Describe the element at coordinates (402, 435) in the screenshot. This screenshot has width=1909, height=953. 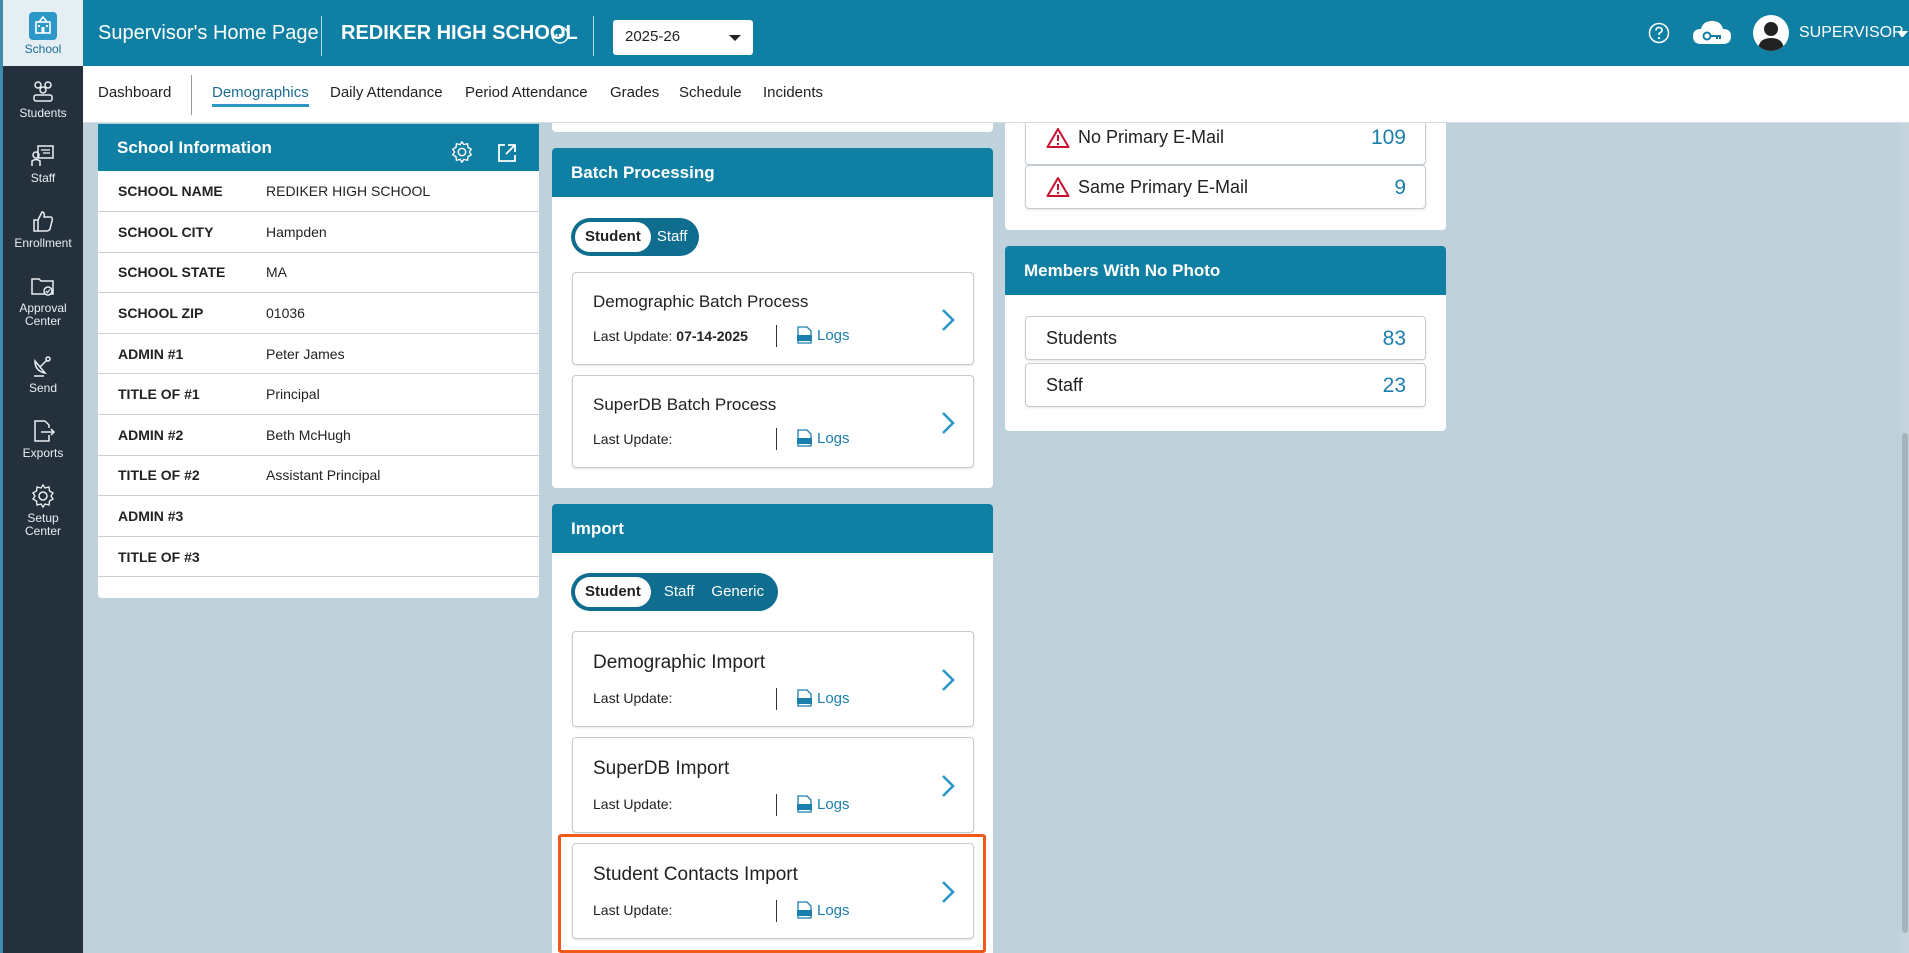
I see `row-value: Beth McHugh` at that location.